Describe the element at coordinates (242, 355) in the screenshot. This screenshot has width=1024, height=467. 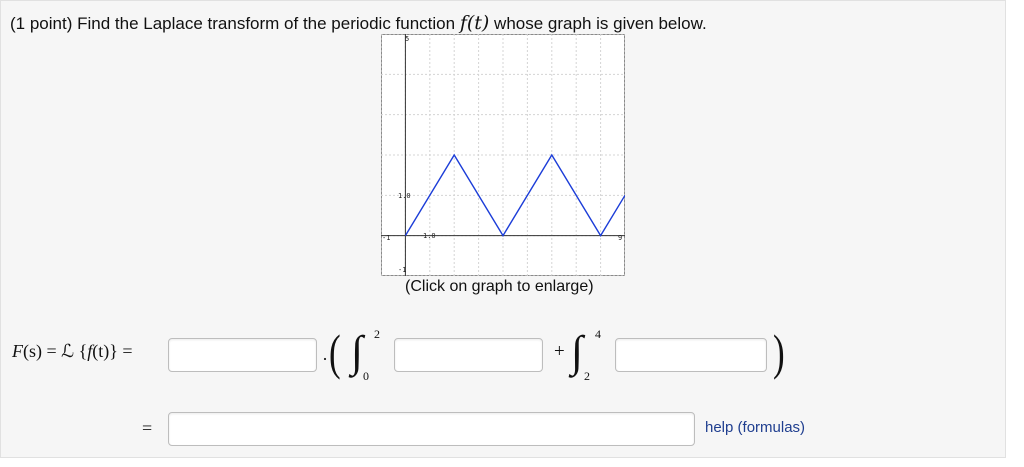
I see `factor-input` at that location.